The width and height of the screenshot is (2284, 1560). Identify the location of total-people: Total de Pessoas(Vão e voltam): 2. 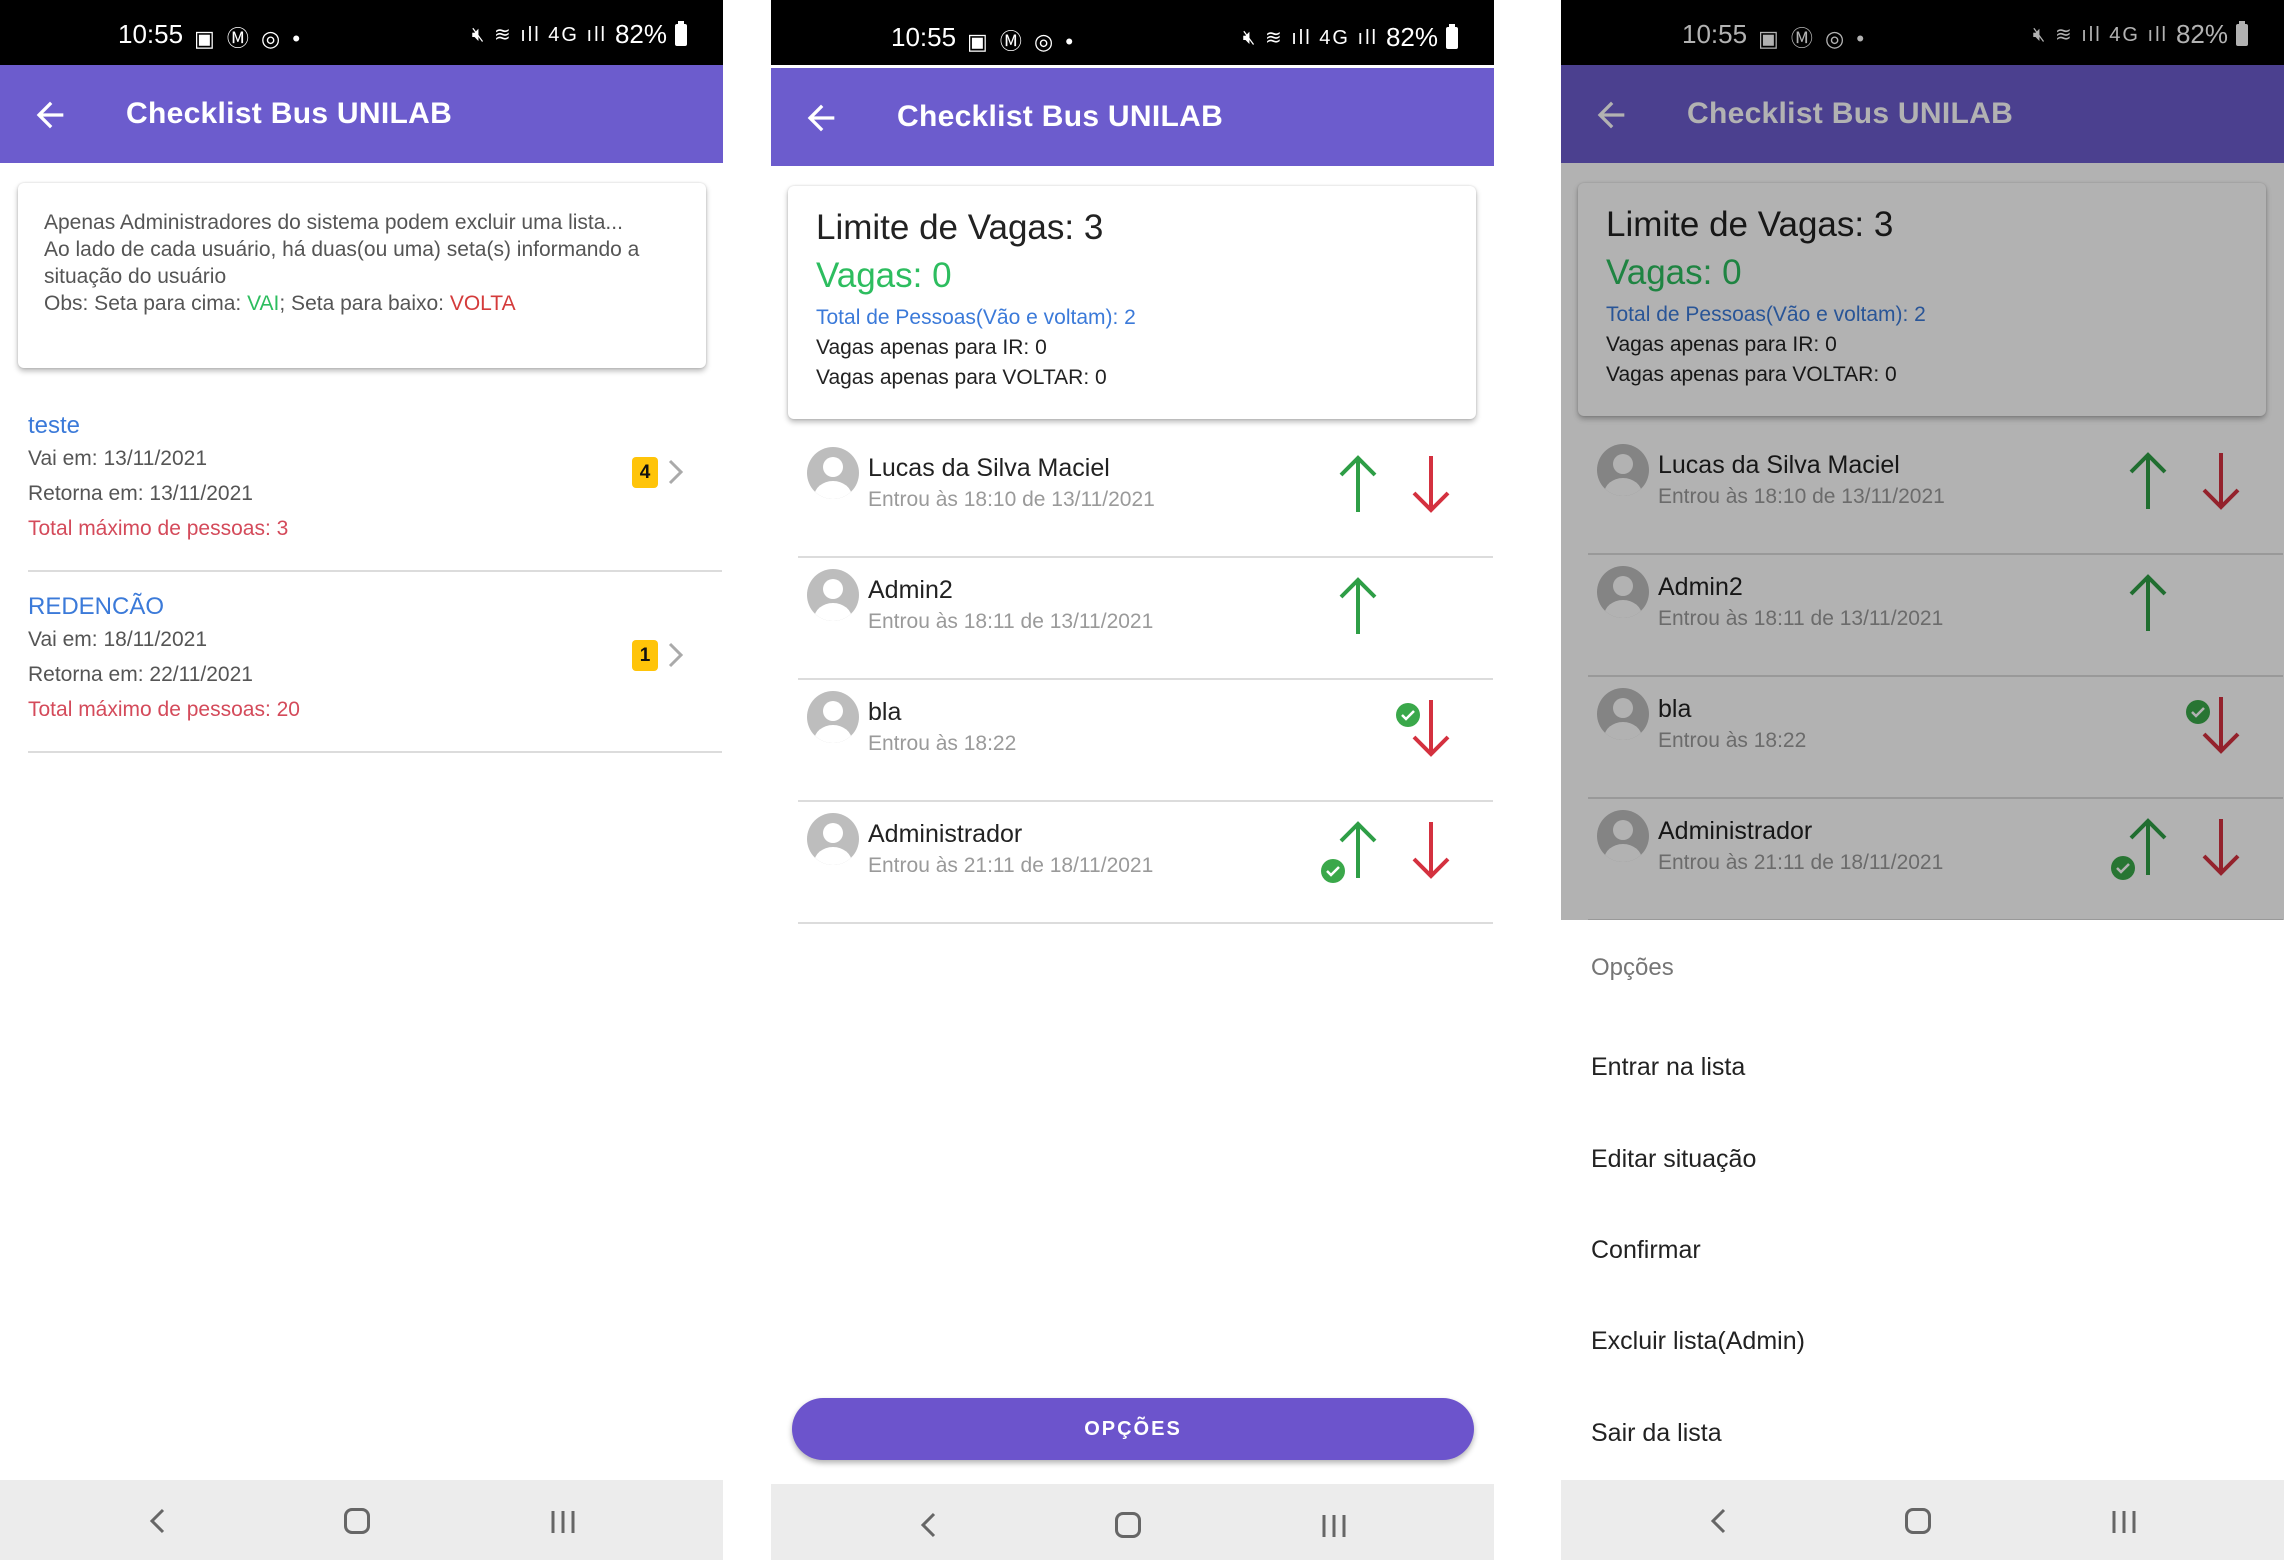
(976, 317).